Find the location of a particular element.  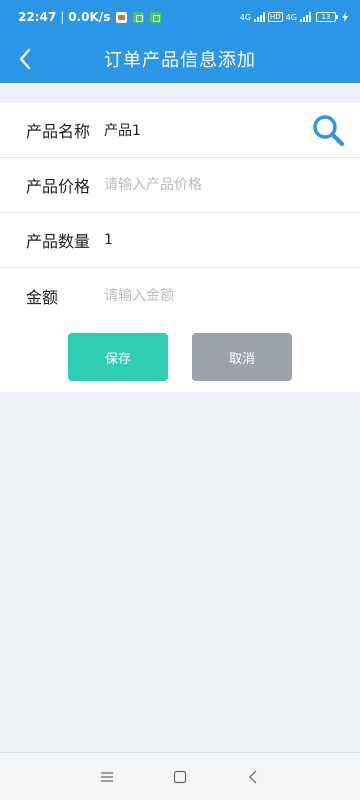

status-time: 22:47 is located at coordinates (37, 17).